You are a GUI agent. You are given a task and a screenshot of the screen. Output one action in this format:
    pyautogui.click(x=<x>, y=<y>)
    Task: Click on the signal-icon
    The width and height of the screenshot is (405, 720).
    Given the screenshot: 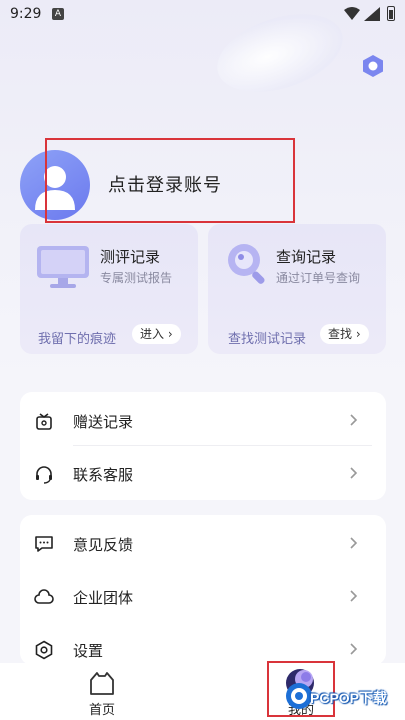 What is the action you would take?
    pyautogui.click(x=372, y=14)
    